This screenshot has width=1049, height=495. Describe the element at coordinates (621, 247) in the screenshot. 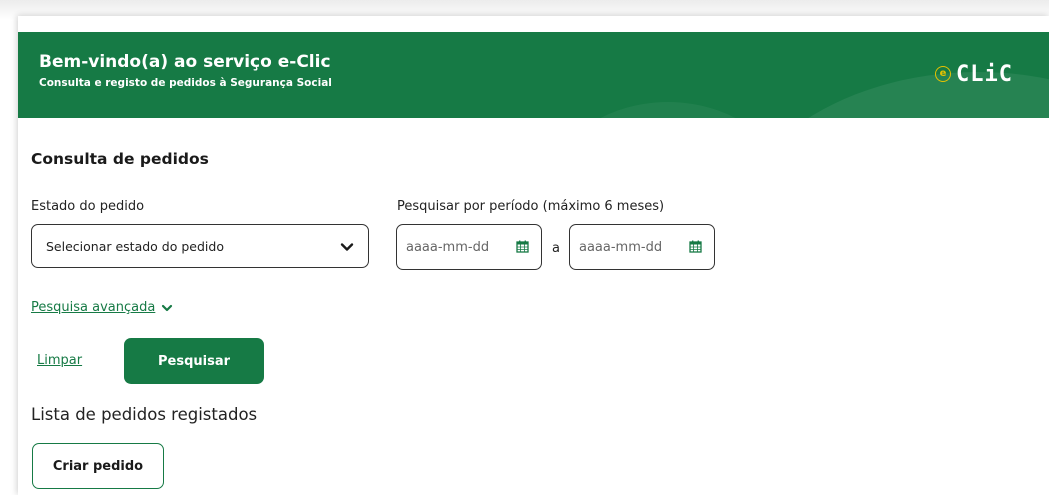

I see `date-to-placeholder: aaaa-mm-dd` at that location.